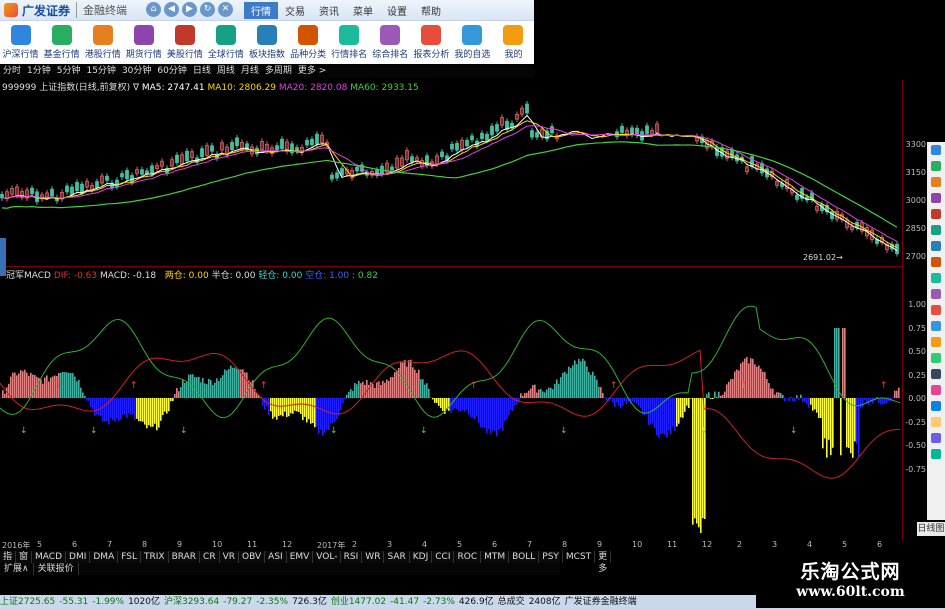 The image size is (945, 609). Describe the element at coordinates (207, 9) in the screenshot. I see `refresh-icon: ↻` at that location.